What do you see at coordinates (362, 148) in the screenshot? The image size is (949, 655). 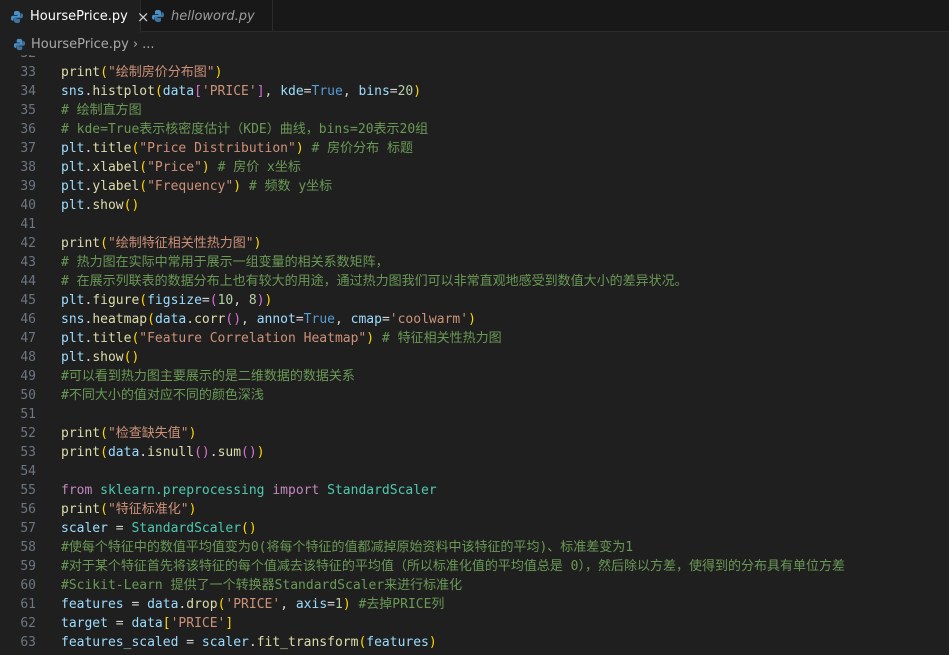 I see `code-token: # 房价分布 标题` at bounding box center [362, 148].